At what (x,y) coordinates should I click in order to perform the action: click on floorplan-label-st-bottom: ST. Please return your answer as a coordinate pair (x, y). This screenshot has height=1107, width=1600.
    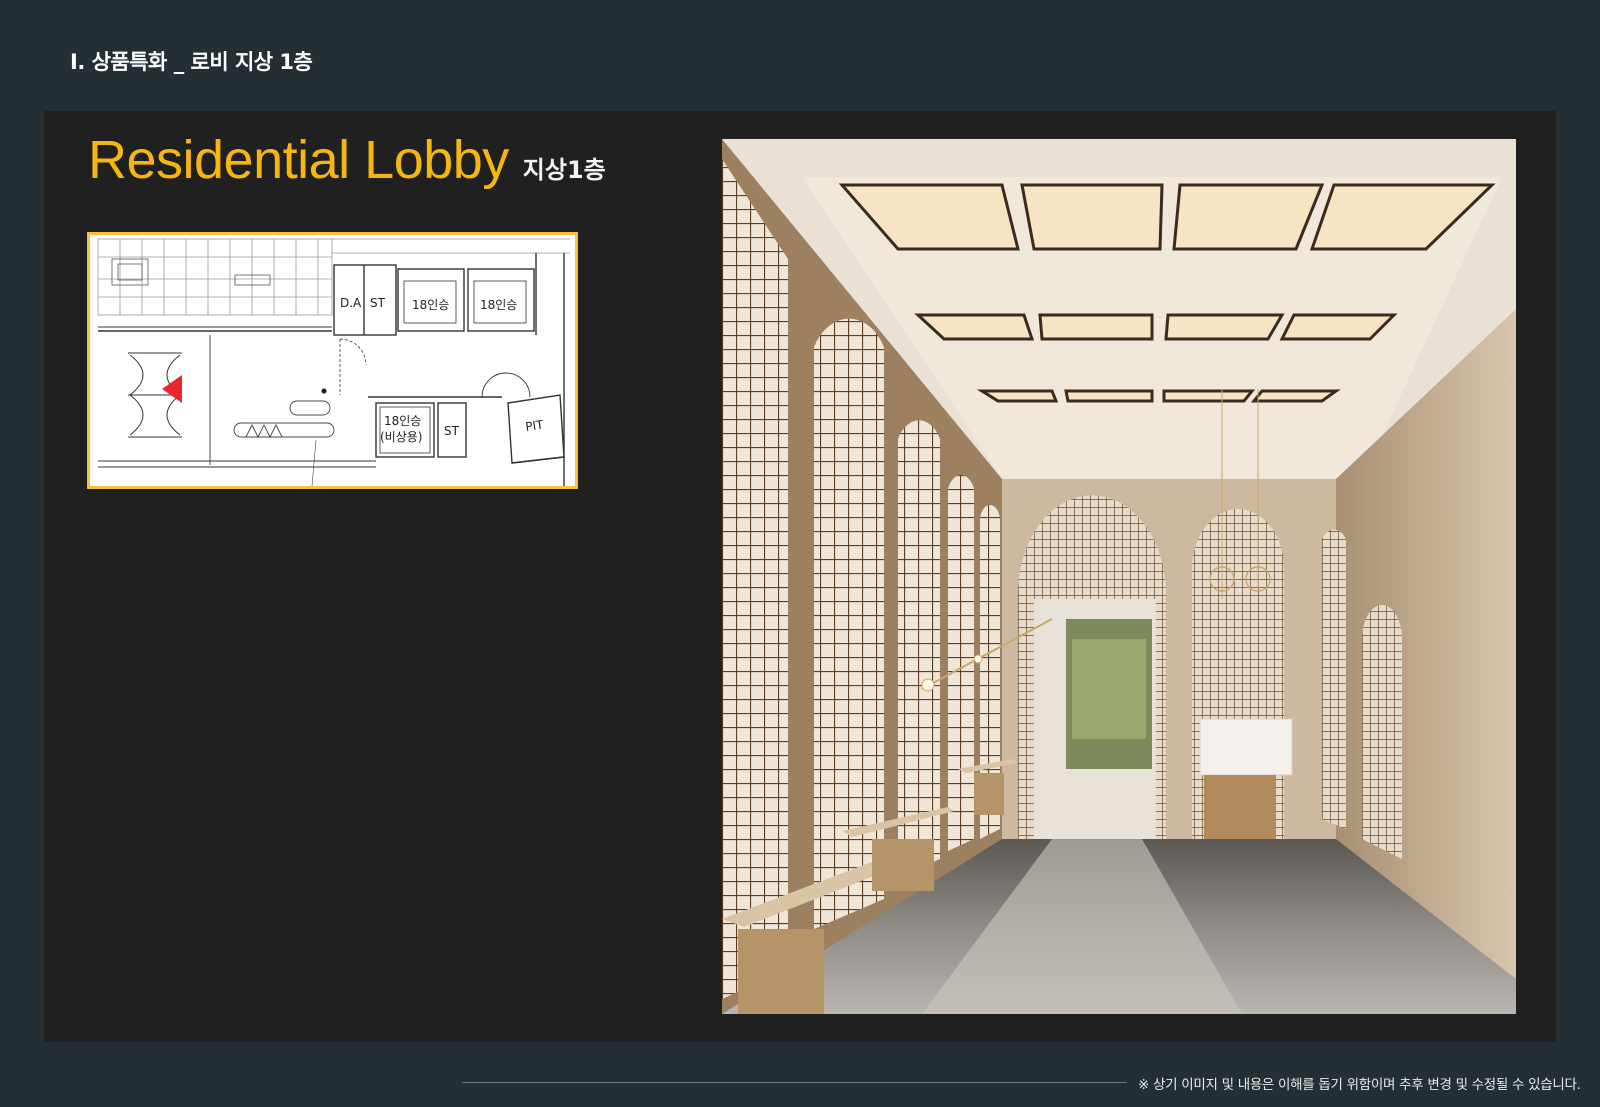
    Looking at the image, I should click on (452, 431).